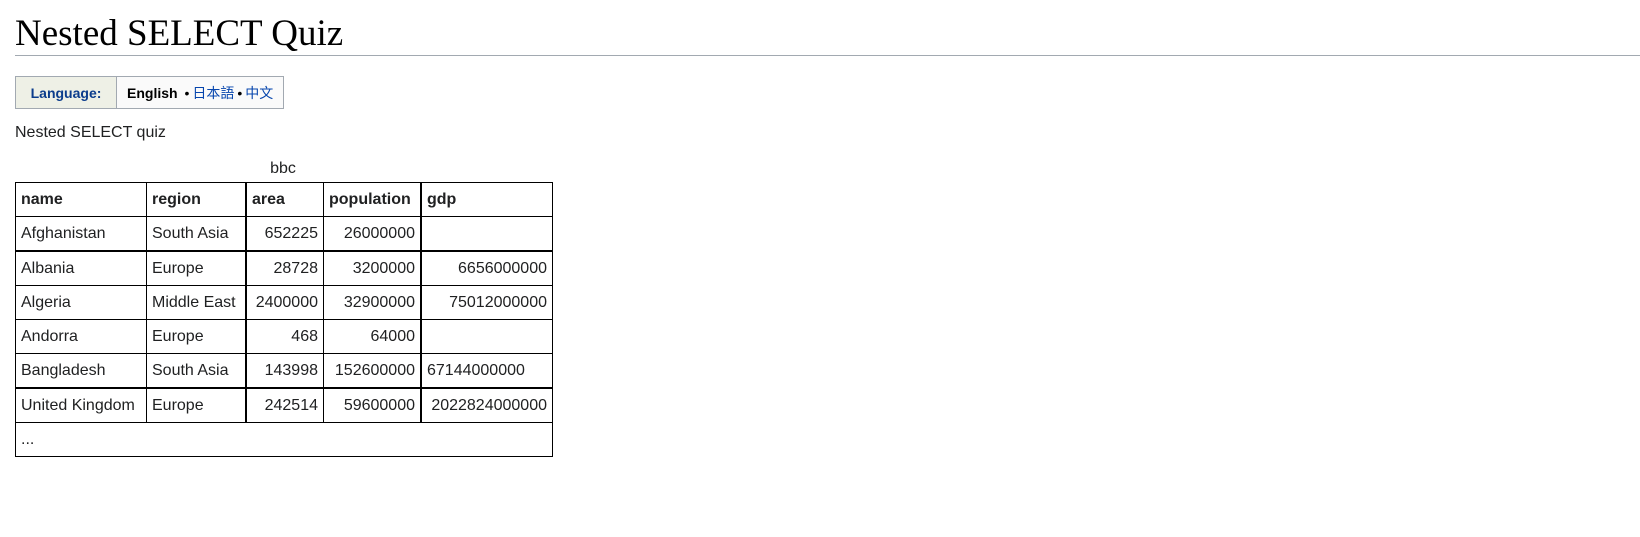 The image size is (1640, 537). I want to click on quiz-description: Nested SELECT quiz, so click(90, 132).